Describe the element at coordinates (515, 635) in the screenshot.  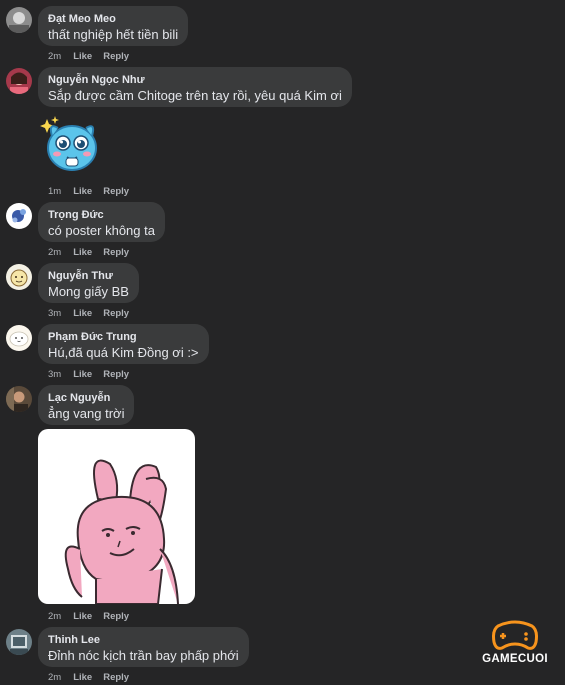
I see `gamepad-icon` at that location.